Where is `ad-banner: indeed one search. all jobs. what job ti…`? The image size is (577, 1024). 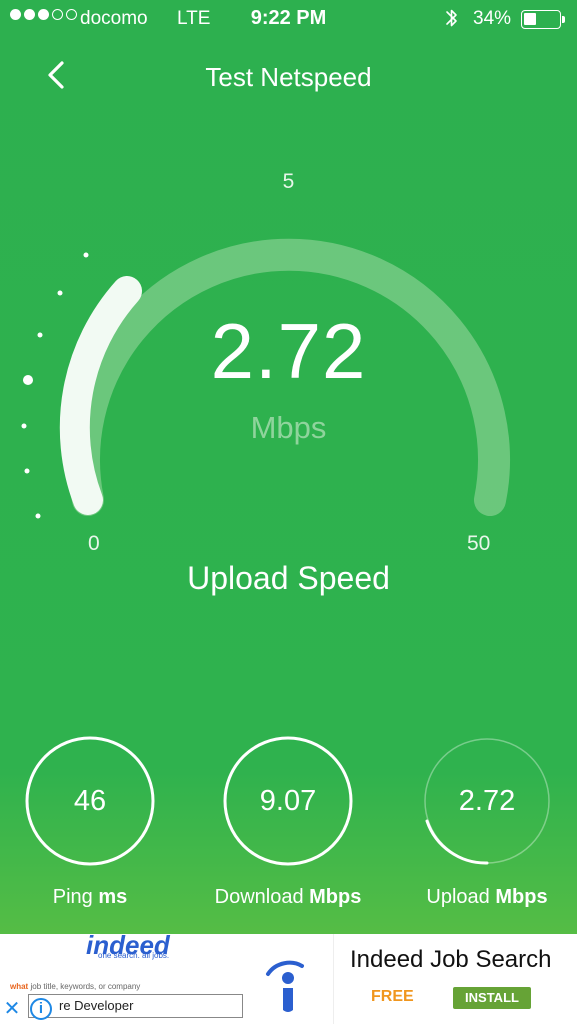
ad-banner: indeed one search. all jobs. what job ti… is located at coordinates (288, 977).